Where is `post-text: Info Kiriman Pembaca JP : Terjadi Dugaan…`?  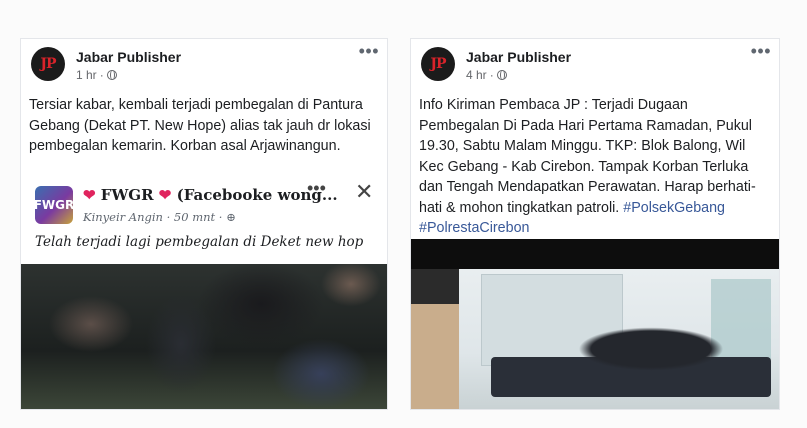
post-text: Info Kiriman Pembaca JP : Terjadi Dugaan… is located at coordinates (595, 167).